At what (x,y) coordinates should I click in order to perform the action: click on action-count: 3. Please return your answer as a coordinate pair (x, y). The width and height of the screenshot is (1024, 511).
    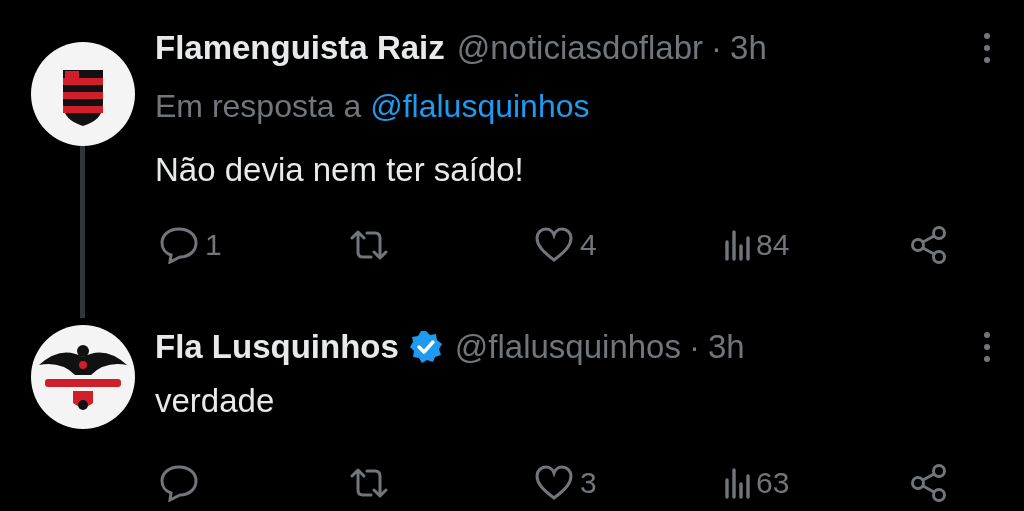
    Looking at the image, I should click on (588, 483).